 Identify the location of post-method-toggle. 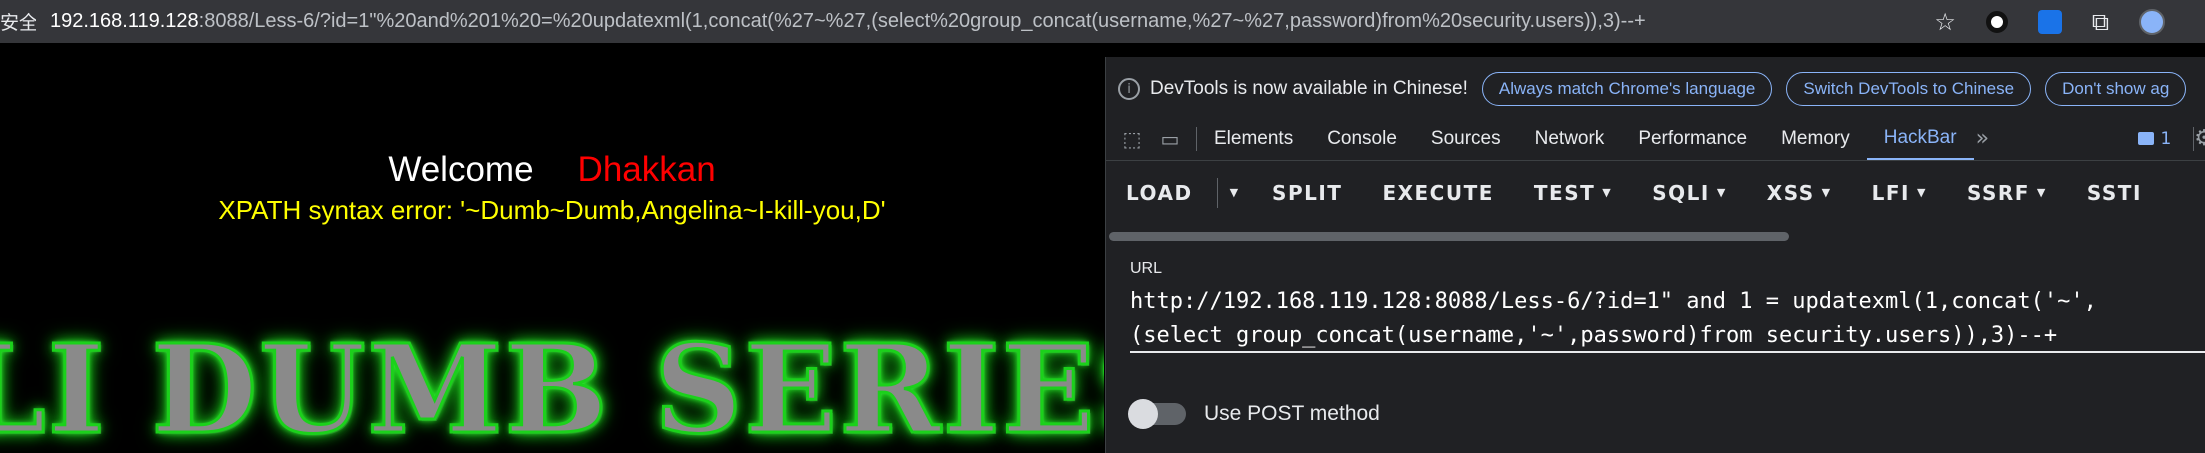
(1157, 414).